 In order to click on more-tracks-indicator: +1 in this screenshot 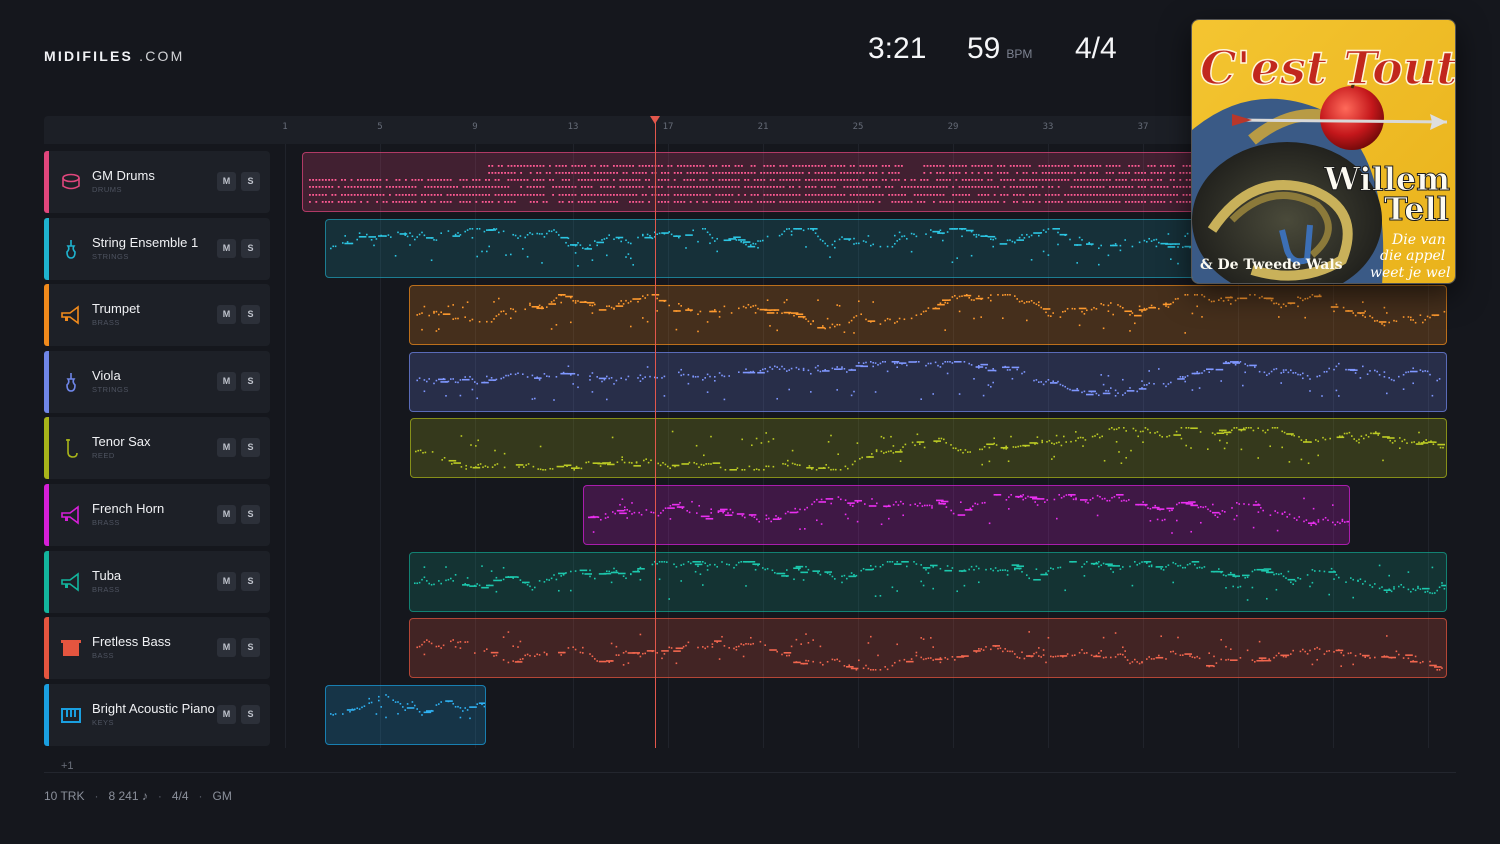, I will do `click(67, 766)`.